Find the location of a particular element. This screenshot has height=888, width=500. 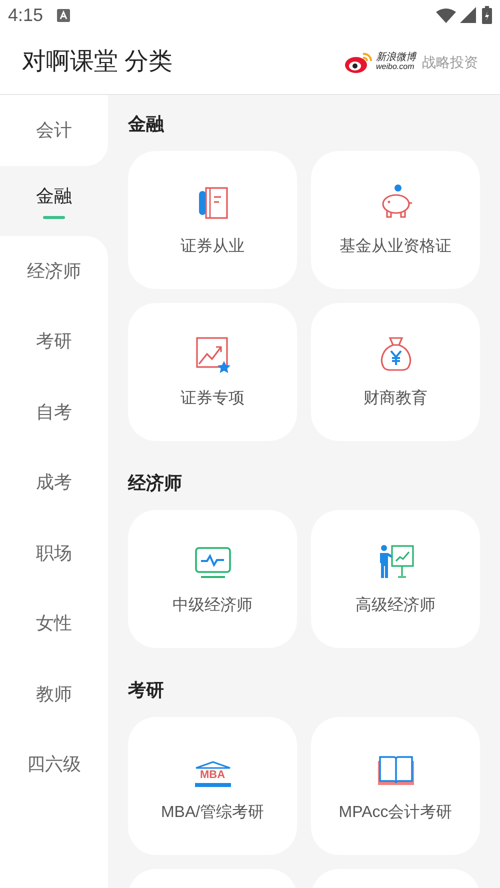

category-card: 证券专项 is located at coordinates (212, 372).